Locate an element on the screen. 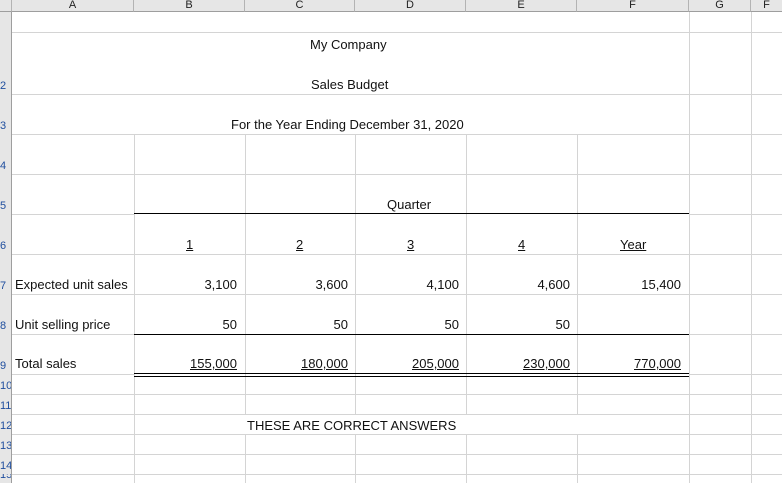  row-header-10: 10 is located at coordinates (6, 384).